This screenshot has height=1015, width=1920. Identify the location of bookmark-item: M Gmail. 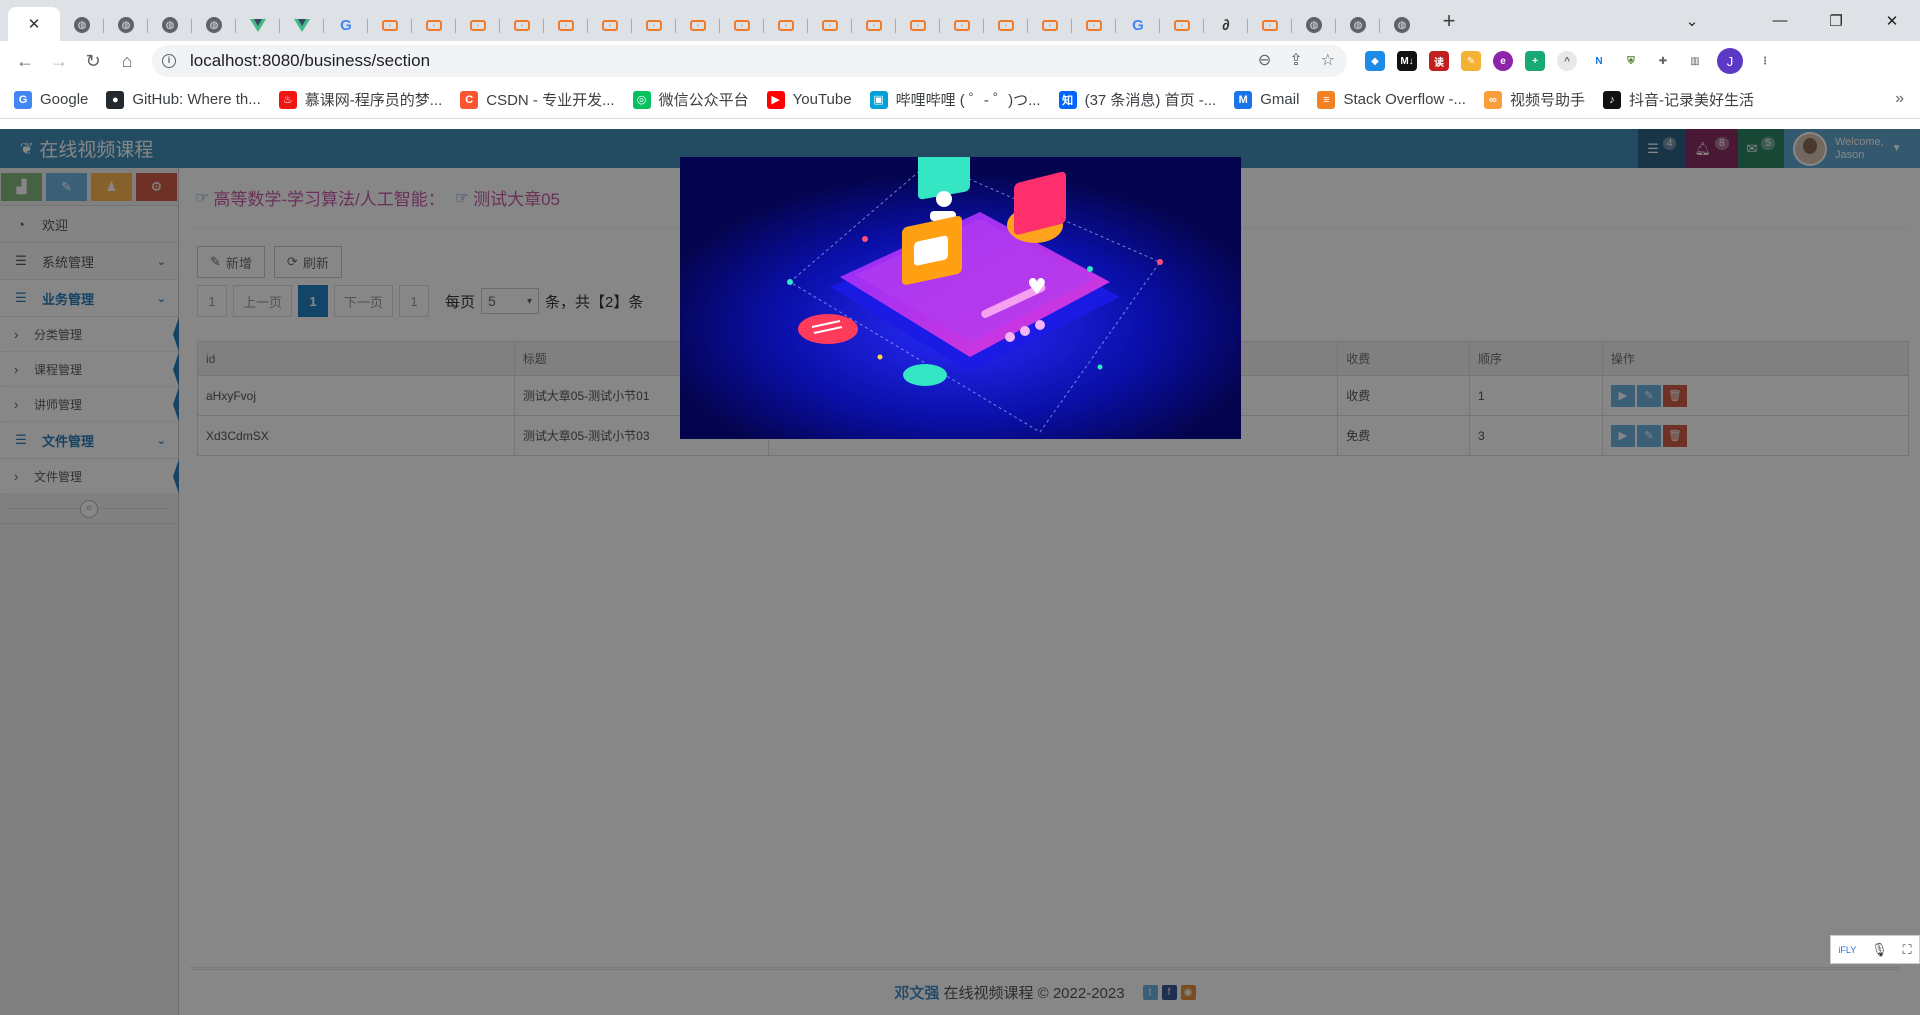
(1266, 99).